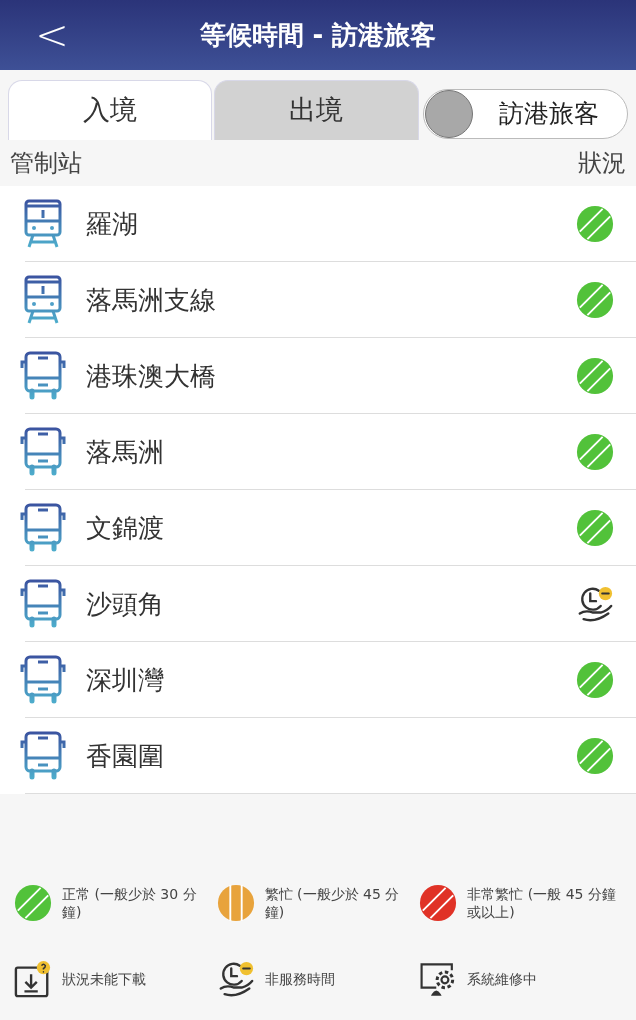  Describe the element at coordinates (318, 35) in the screenshot. I see `window-title: 等候時間 - 訪港旅客` at that location.